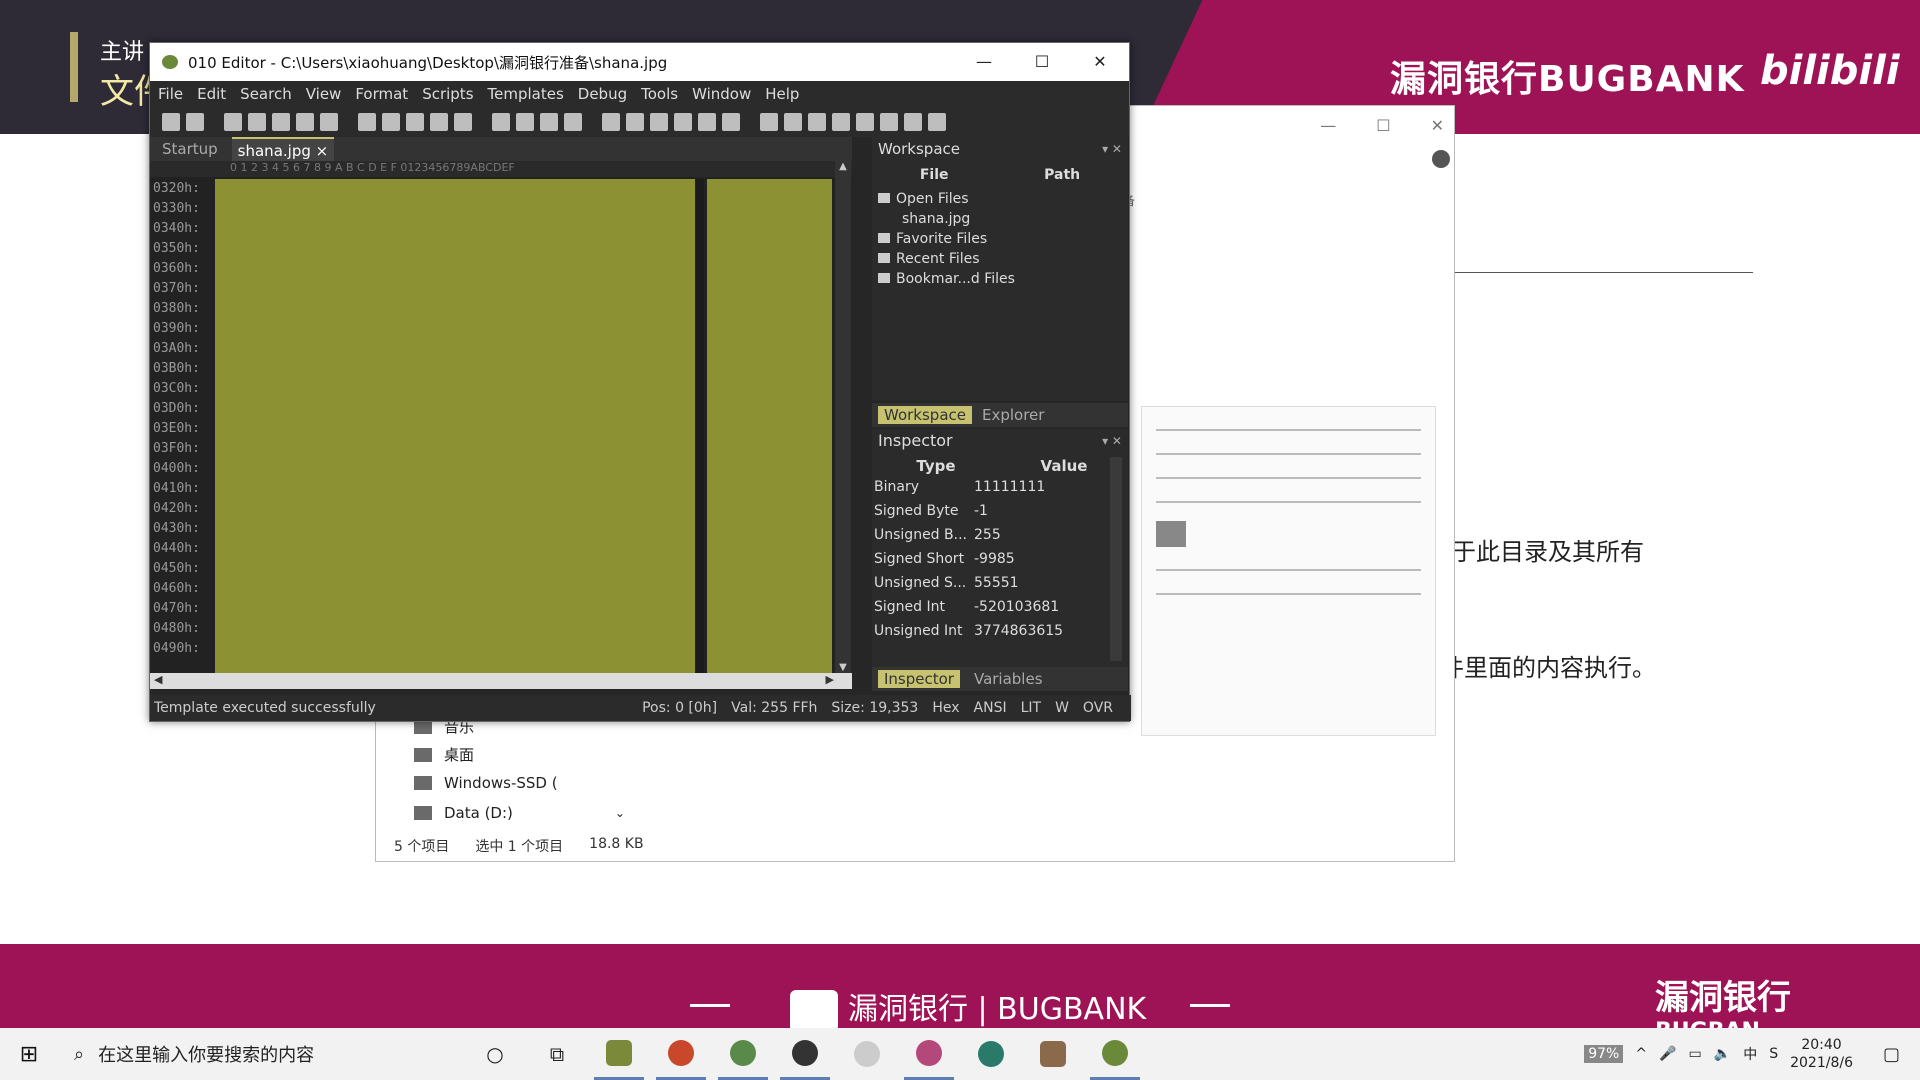  Describe the element at coordinates (1695, 1054) in the screenshot. I see `network-icon: ▭` at that location.